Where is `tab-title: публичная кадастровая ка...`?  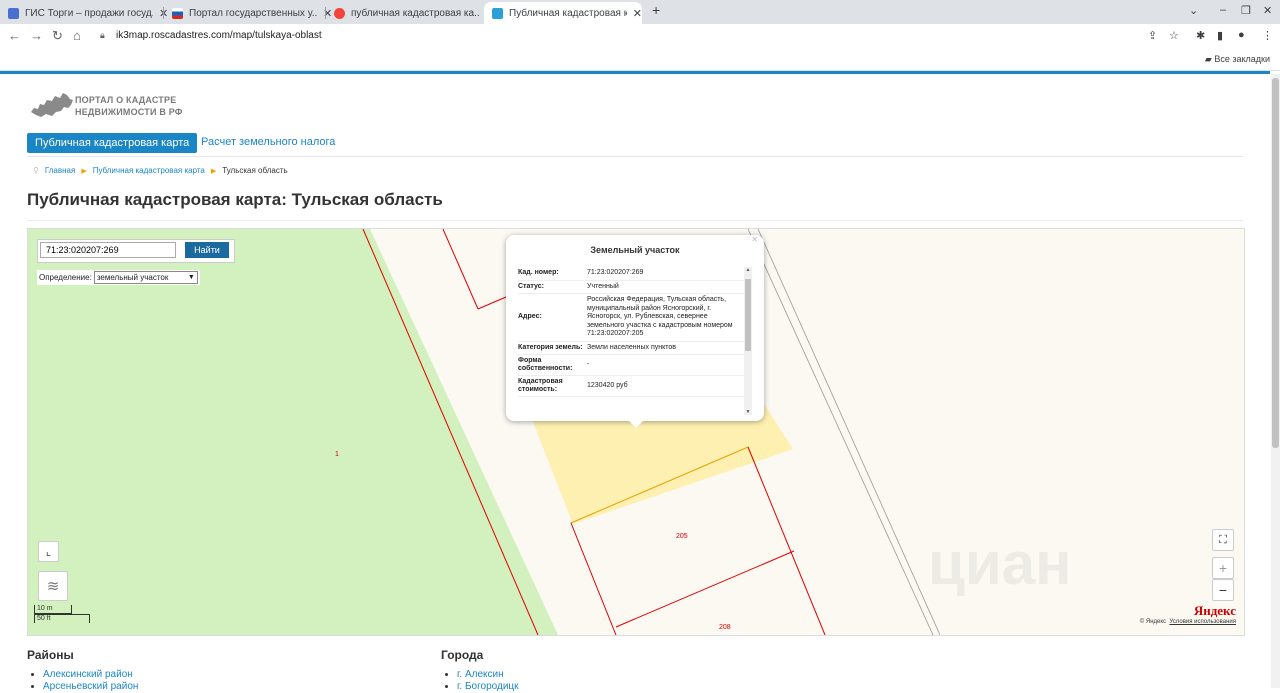 tab-title: публичная кадастровая ка... is located at coordinates (415, 13).